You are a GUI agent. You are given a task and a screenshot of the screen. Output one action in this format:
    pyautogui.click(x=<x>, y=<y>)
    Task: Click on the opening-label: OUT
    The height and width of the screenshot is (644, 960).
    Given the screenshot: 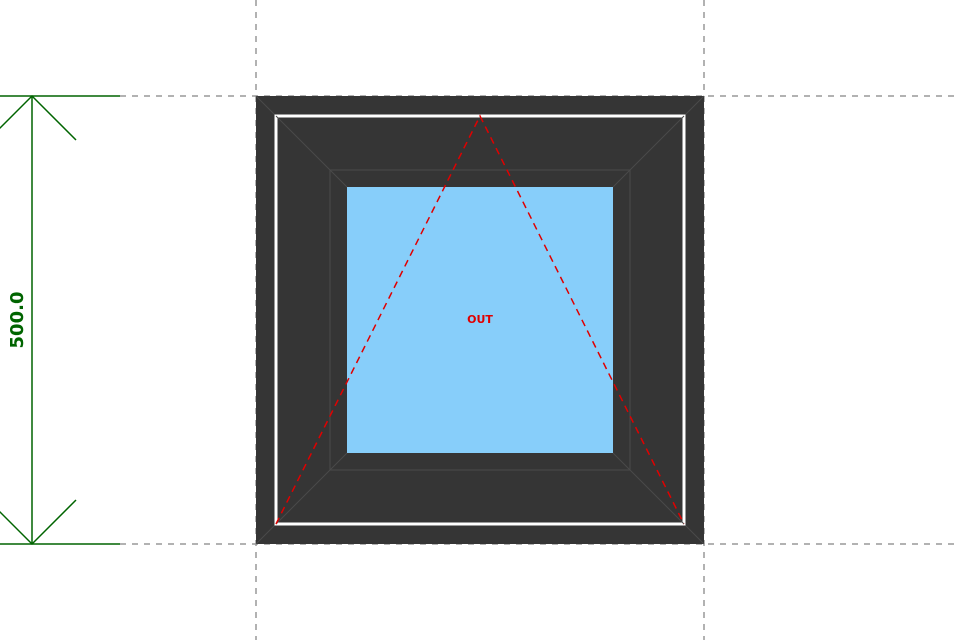 What is the action you would take?
    pyautogui.click(x=480, y=319)
    